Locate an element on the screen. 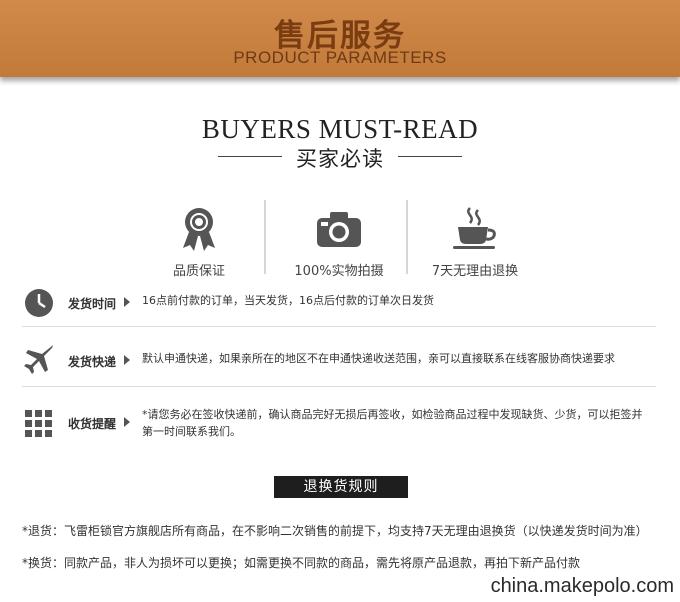  info-row-shipping-time: 发货时间 16点前付款的订单，当天发货，16点后付款的订单次日发货 is located at coordinates (342, 303).